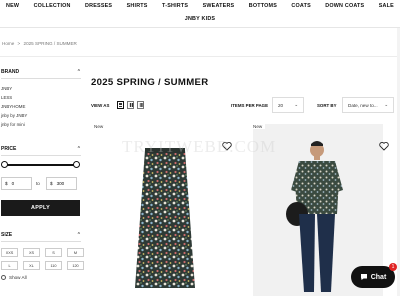 This screenshot has height=296, width=400. I want to click on chat-button: Chat, so click(373, 277).